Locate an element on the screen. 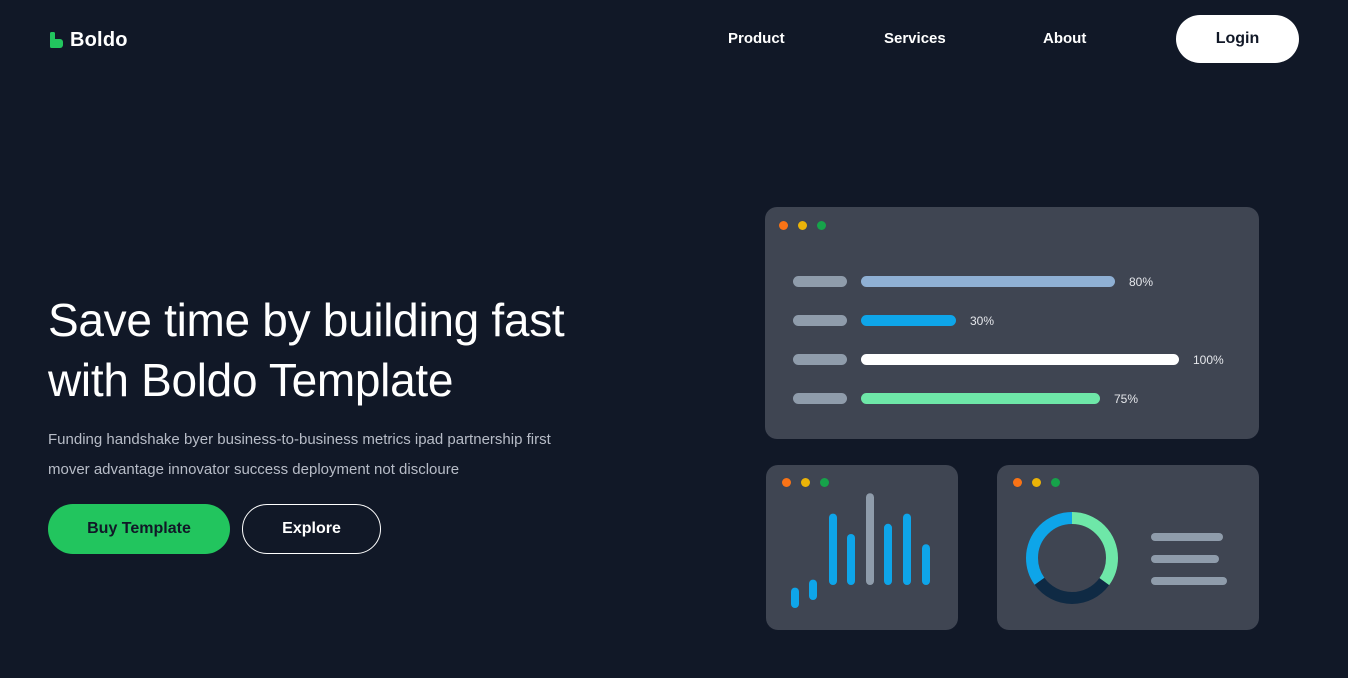  progress-percent-label: 30% is located at coordinates (982, 320).